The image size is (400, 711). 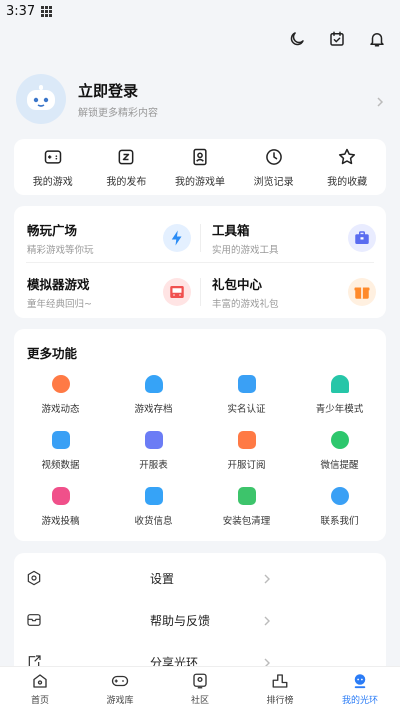 I want to click on quick-label: 浏览记录, so click(x=273, y=182).